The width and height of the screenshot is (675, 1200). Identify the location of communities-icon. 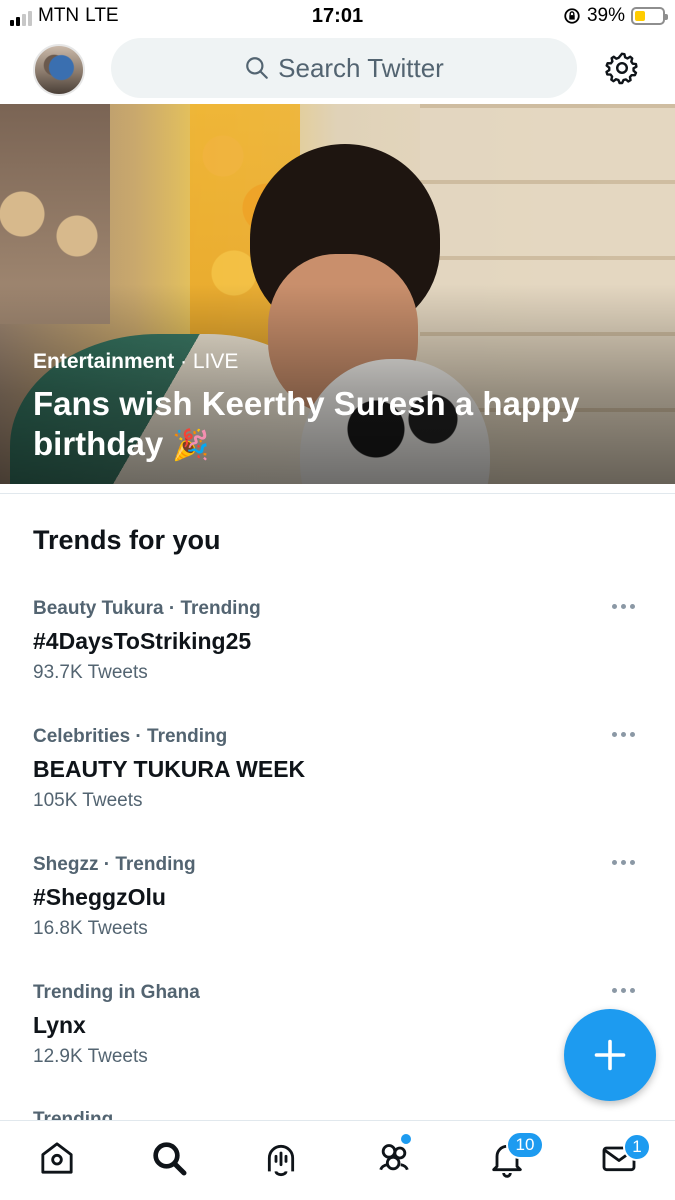
(394, 1157).